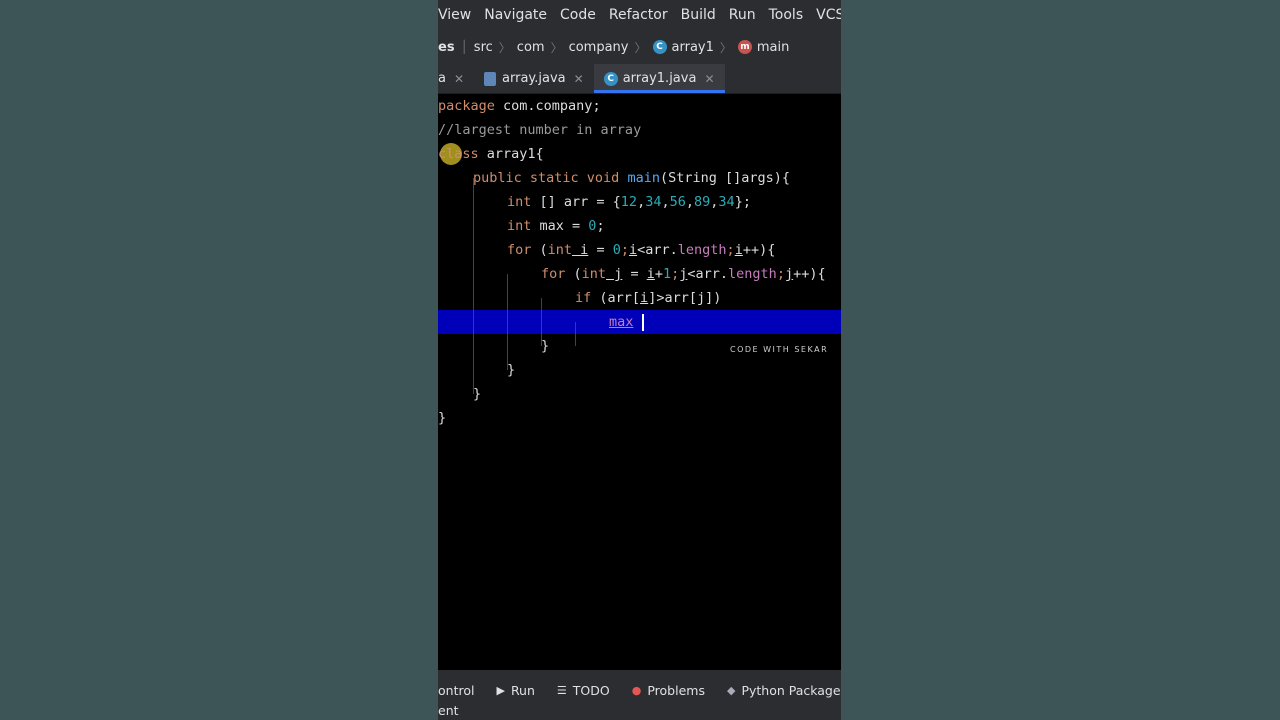 The width and height of the screenshot is (1280, 720). Describe the element at coordinates (786, 15) in the screenshot. I see `menu-tools: Tools` at that location.